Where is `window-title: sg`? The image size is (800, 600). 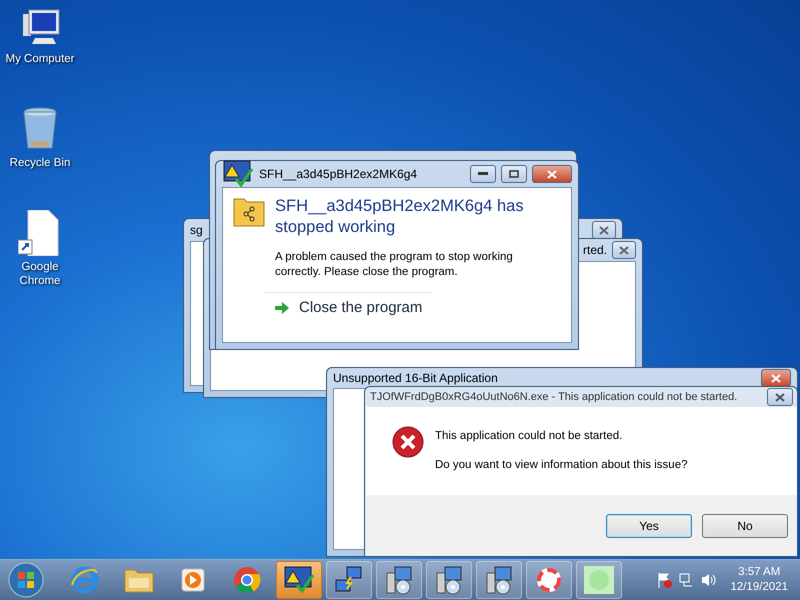
window-title: sg is located at coordinates (196, 230).